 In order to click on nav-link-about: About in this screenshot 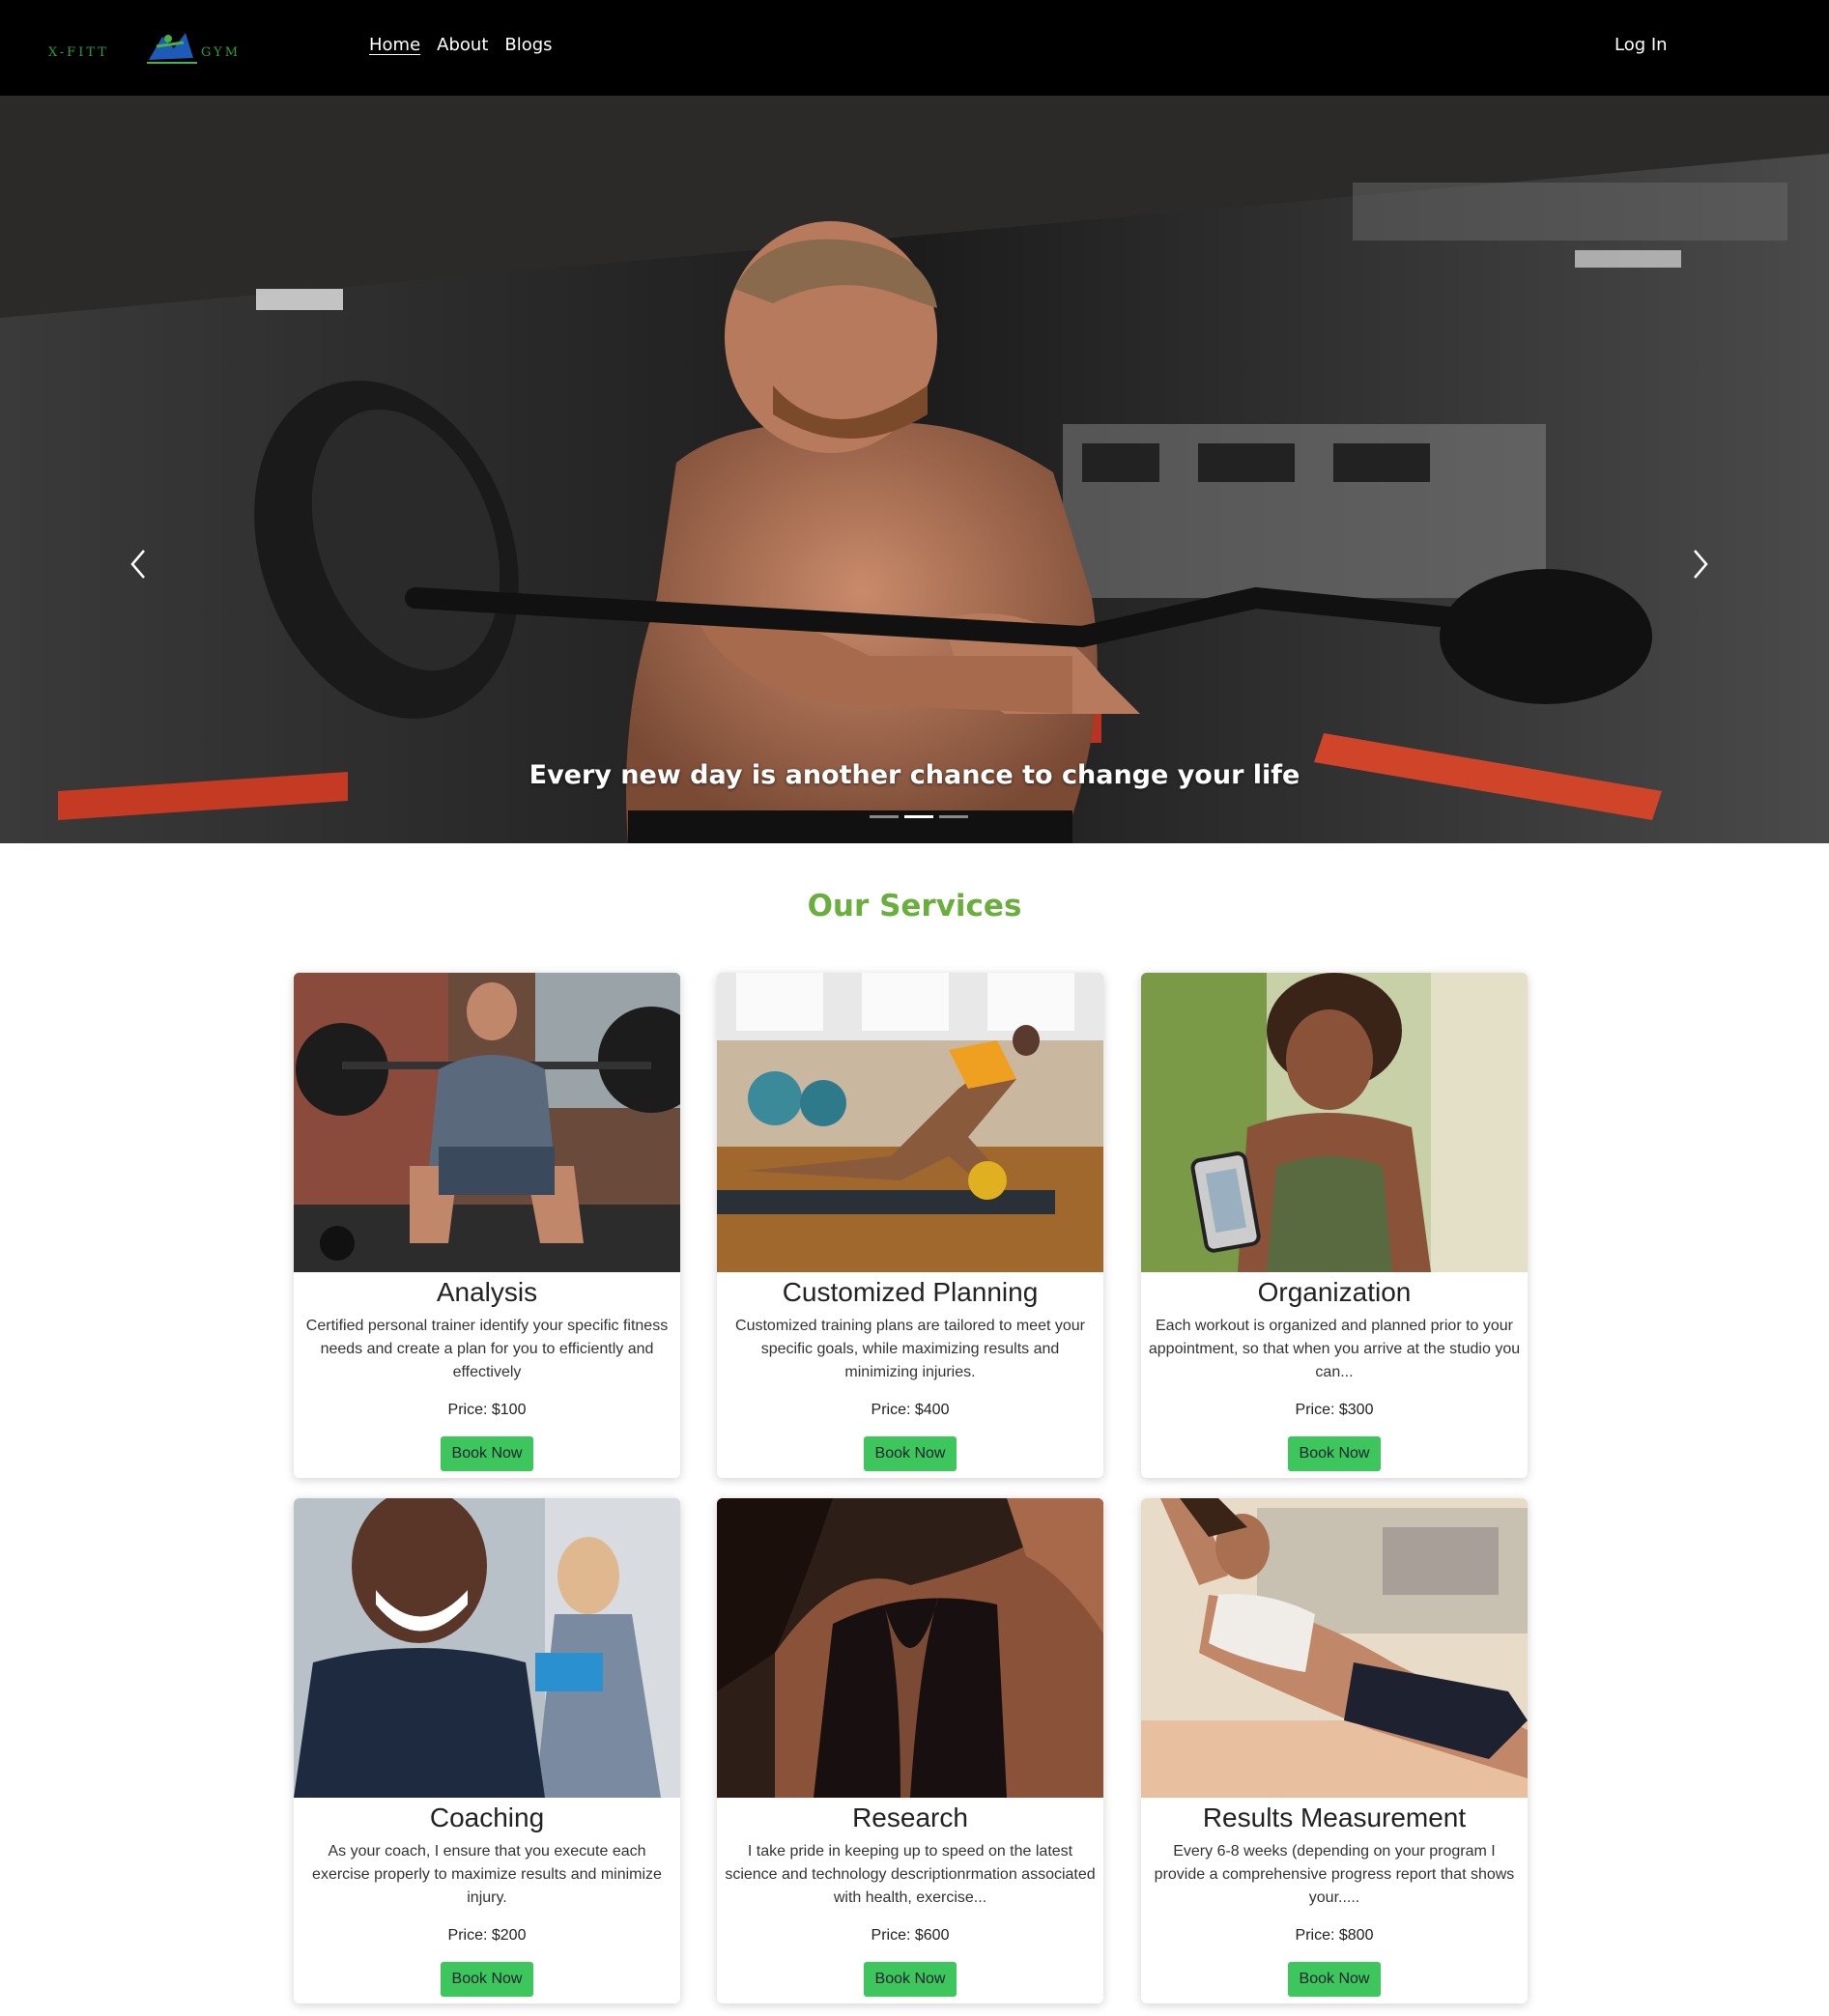, I will do `click(462, 45)`.